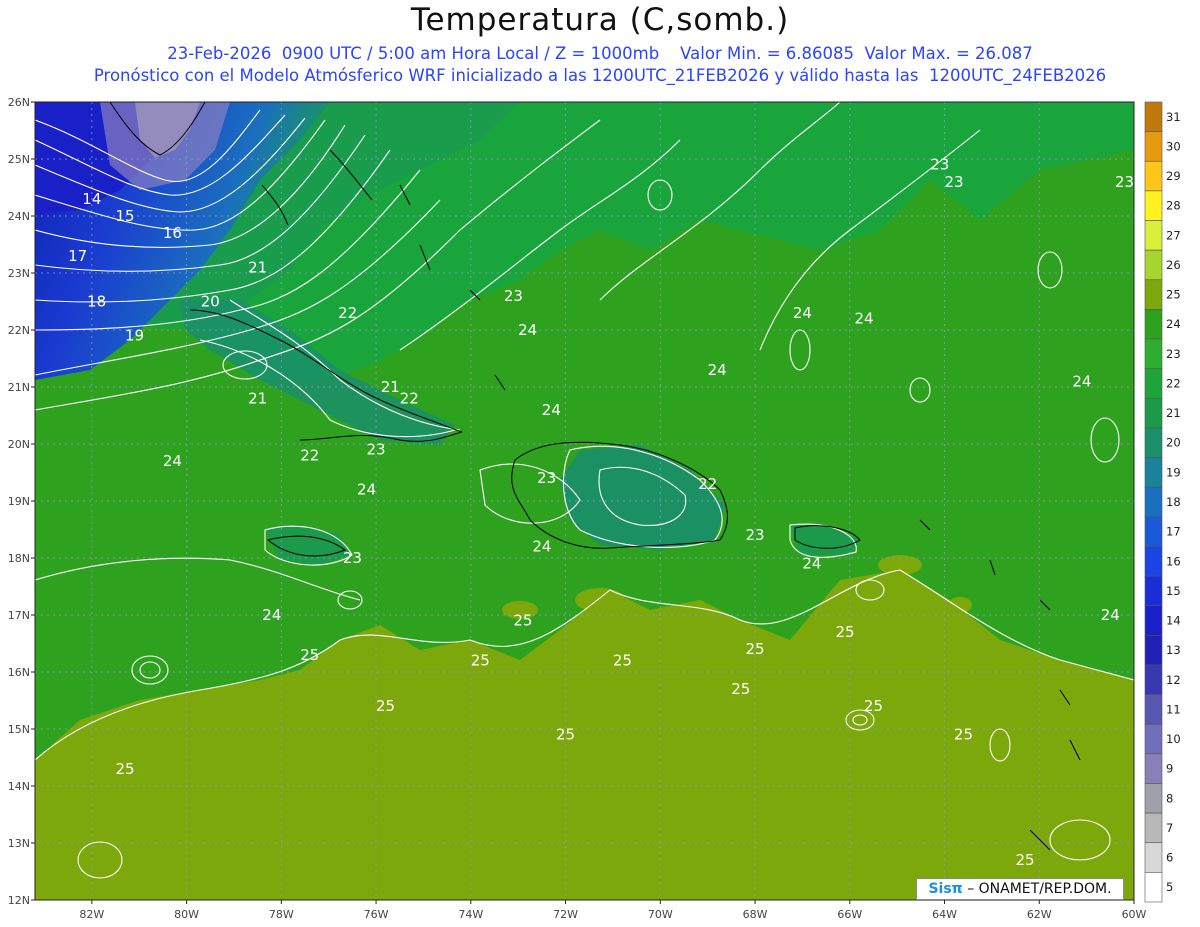 The height and width of the screenshot is (927, 1200). What do you see at coordinates (1173, 443) in the screenshot?
I see `colorbar-label: 20` at bounding box center [1173, 443].